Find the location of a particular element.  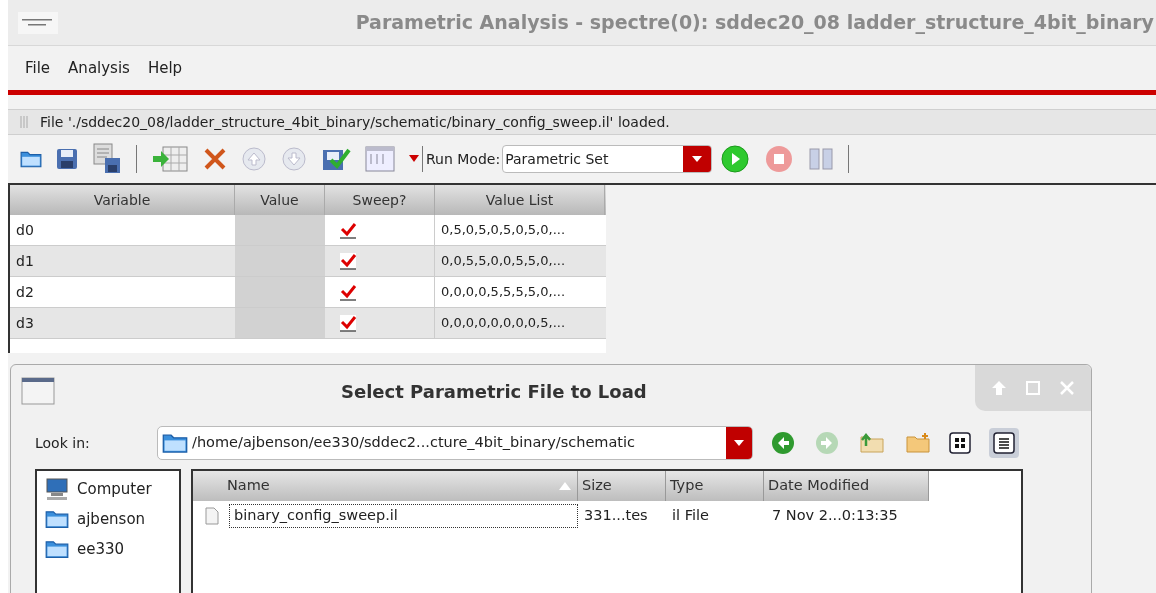

look-in-label: Look in: is located at coordinates (63, 443).